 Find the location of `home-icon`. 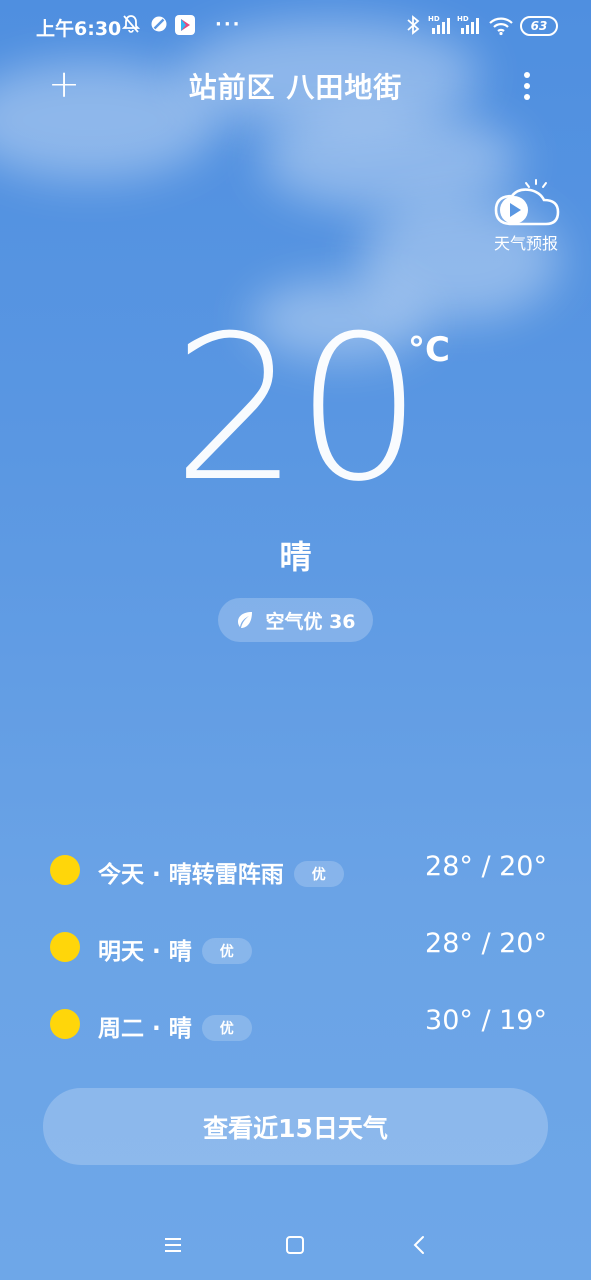

home-icon is located at coordinates (295, 1245).